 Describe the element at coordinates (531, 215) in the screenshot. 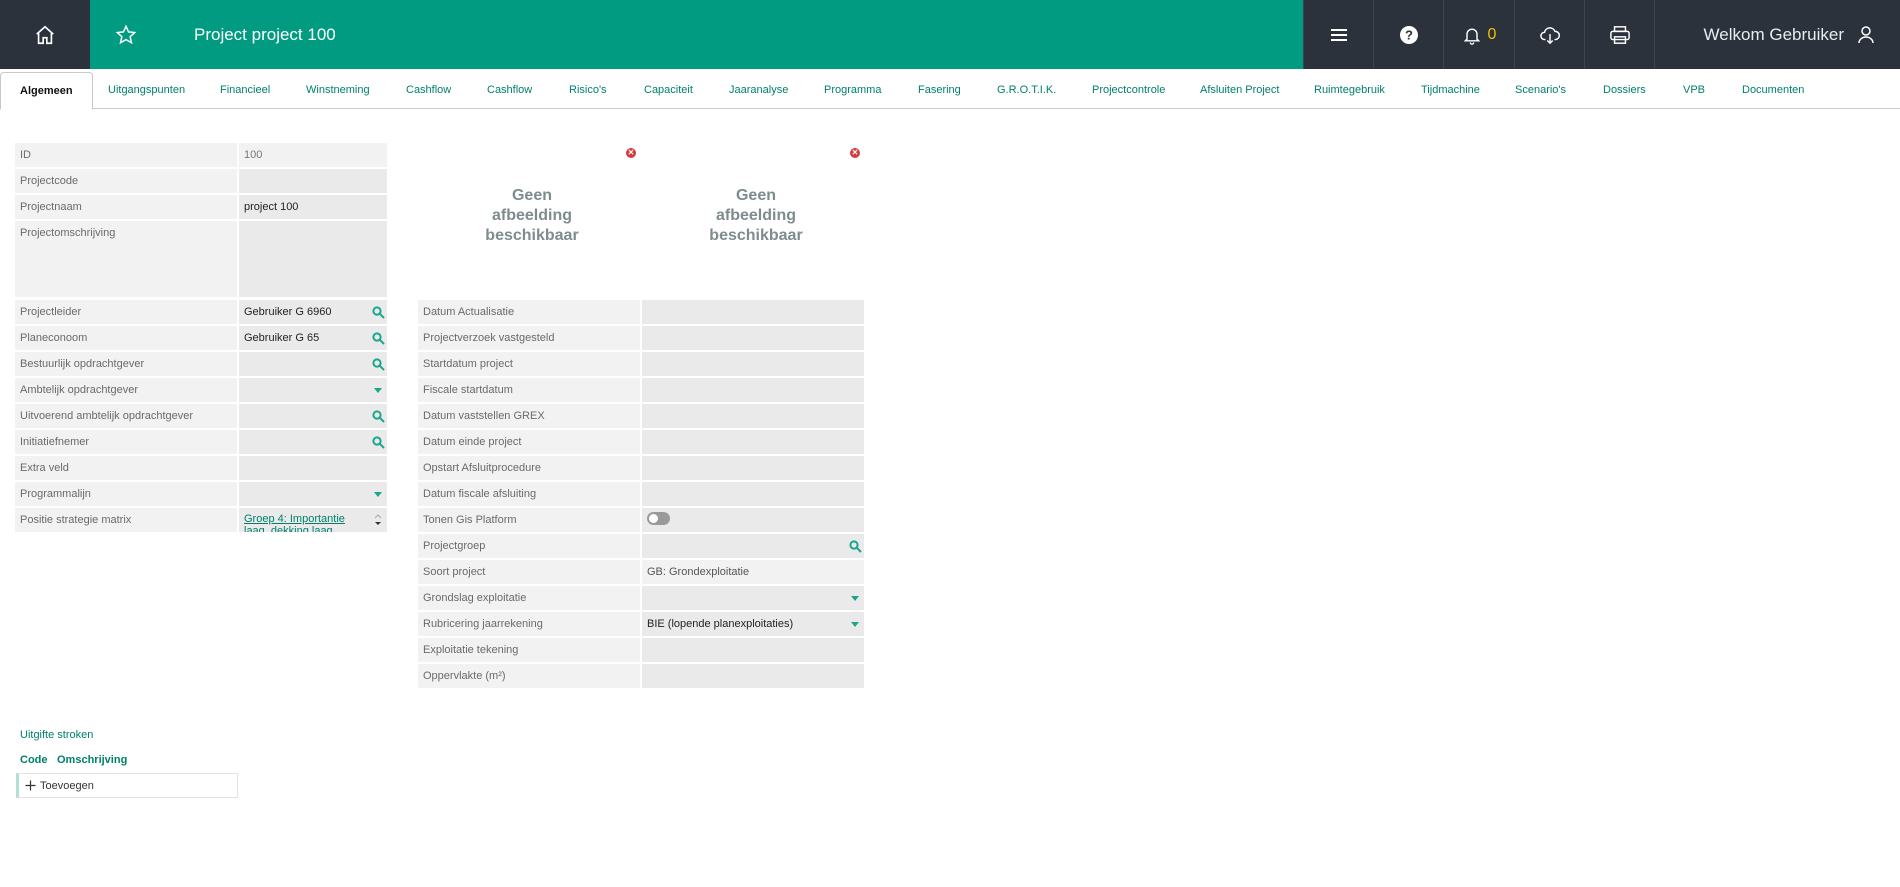

I see `placeholder-line: afbeelding` at that location.